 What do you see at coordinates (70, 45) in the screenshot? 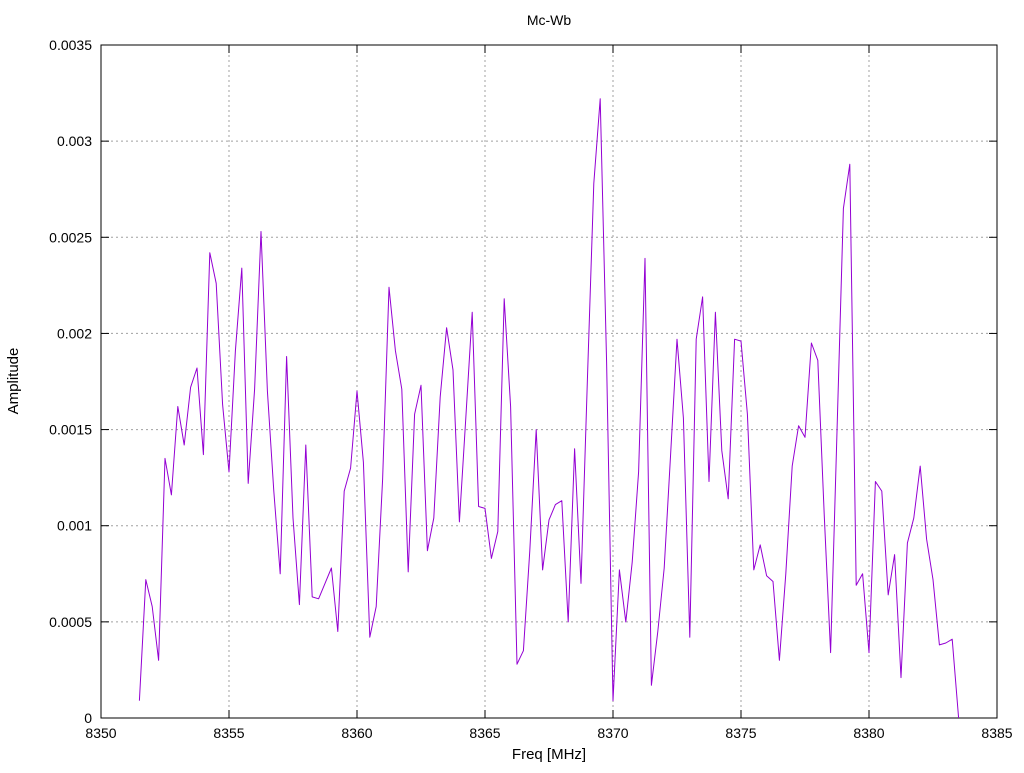
I see `y-tick-label: 0.0035` at bounding box center [70, 45].